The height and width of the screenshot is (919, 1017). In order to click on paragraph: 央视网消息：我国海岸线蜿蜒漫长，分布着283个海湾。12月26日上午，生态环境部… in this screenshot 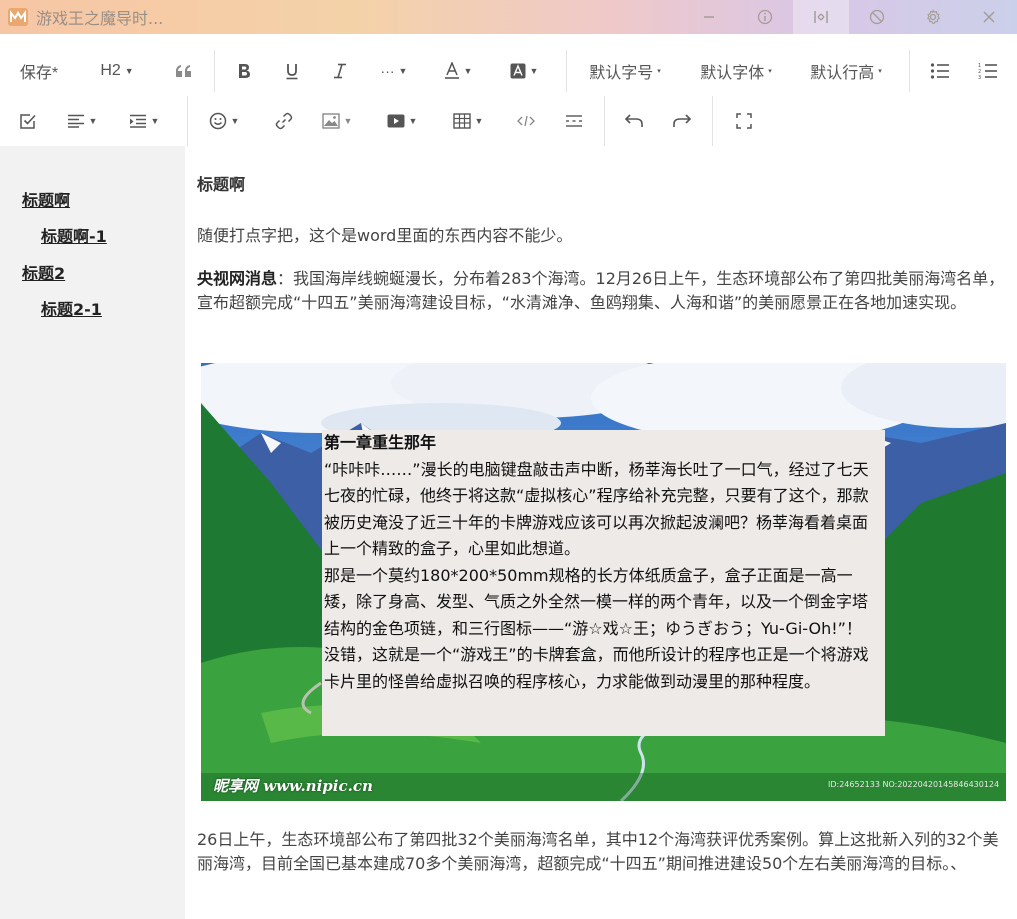, I will do `click(601, 291)`.